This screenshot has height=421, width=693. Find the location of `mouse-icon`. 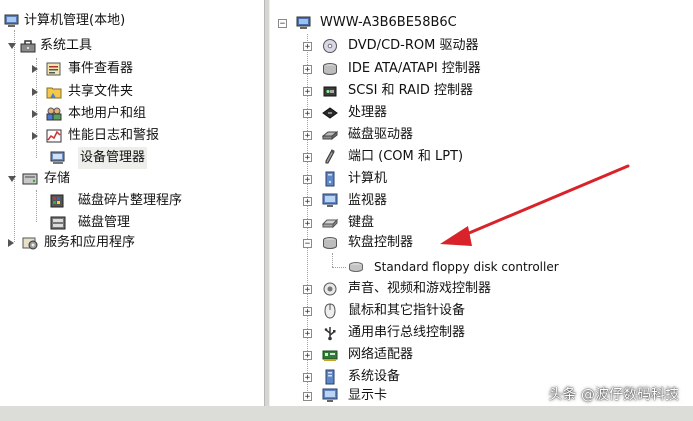

mouse-icon is located at coordinates (330, 311).